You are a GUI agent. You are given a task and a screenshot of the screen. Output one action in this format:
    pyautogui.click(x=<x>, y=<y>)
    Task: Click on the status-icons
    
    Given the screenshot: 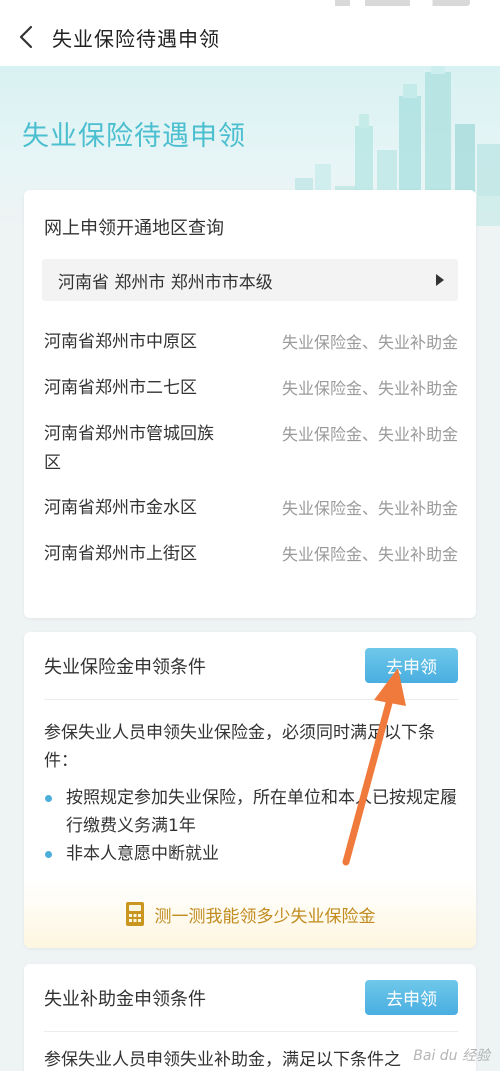 What is the action you would take?
    pyautogui.click(x=395, y=3)
    